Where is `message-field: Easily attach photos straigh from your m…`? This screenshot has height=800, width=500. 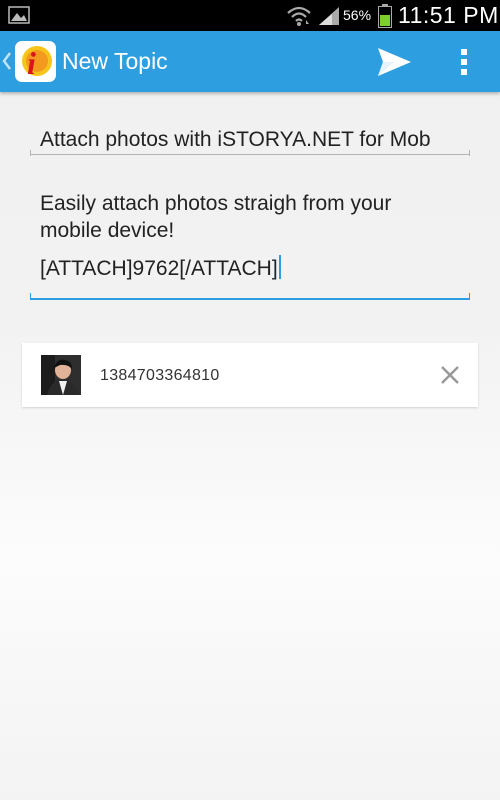
message-field: Easily attach photos straigh from your m… is located at coordinates (250, 246).